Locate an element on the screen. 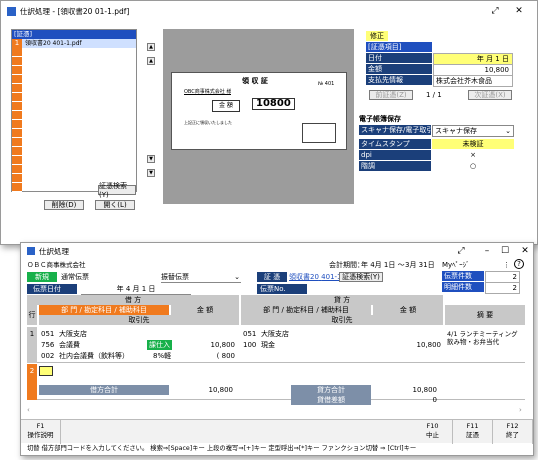 The height and width of the screenshot is (460, 538). f11-key: F11 証憑 is located at coordinates (473, 432).